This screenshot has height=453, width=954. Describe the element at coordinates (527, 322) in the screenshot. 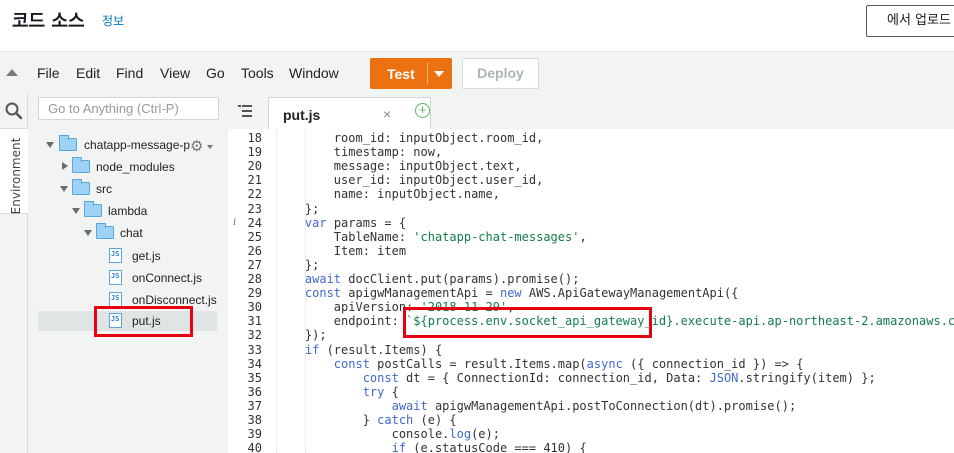

I see `highlight-box-endpoint-env` at that location.